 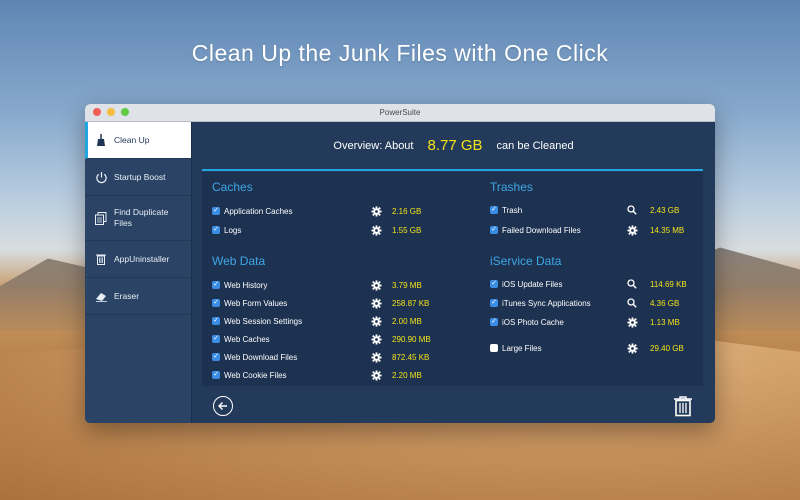 I want to click on checkbox-trash: ✓, so click(x=494, y=210).